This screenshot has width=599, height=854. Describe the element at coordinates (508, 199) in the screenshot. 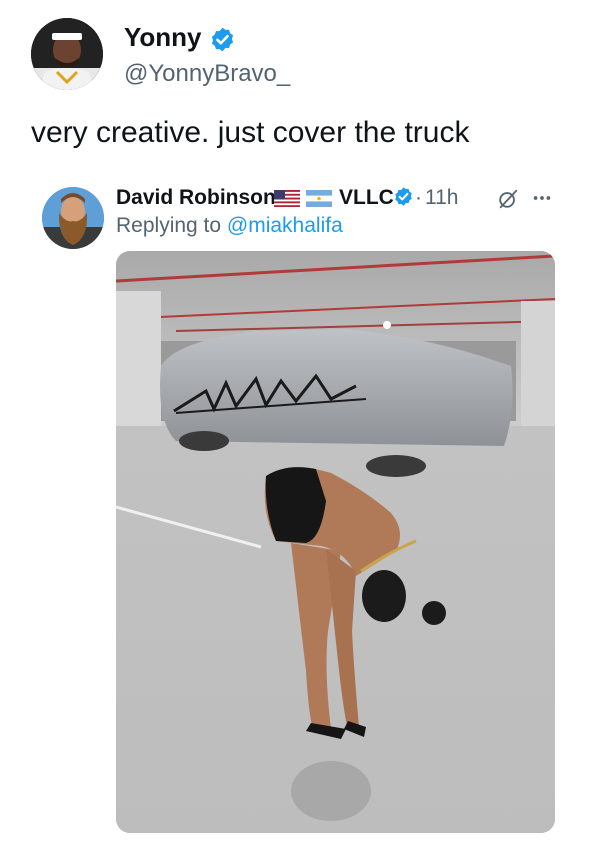

I see `grok-icon` at that location.